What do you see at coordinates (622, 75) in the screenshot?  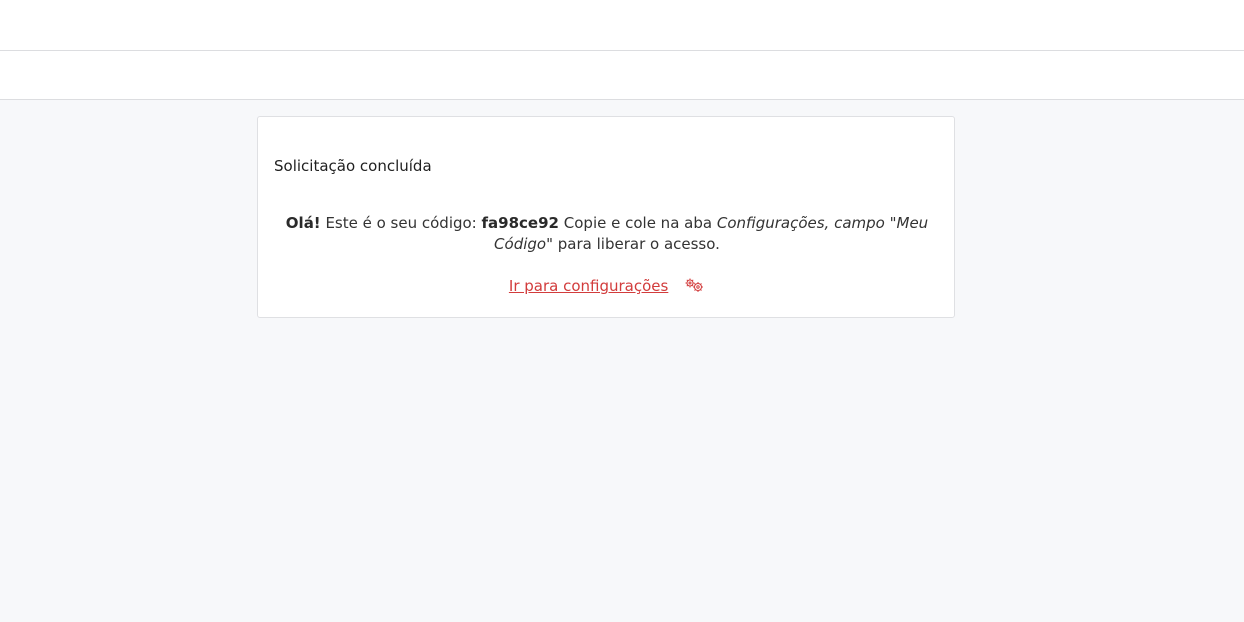 I see `sub-header-bar` at bounding box center [622, 75].